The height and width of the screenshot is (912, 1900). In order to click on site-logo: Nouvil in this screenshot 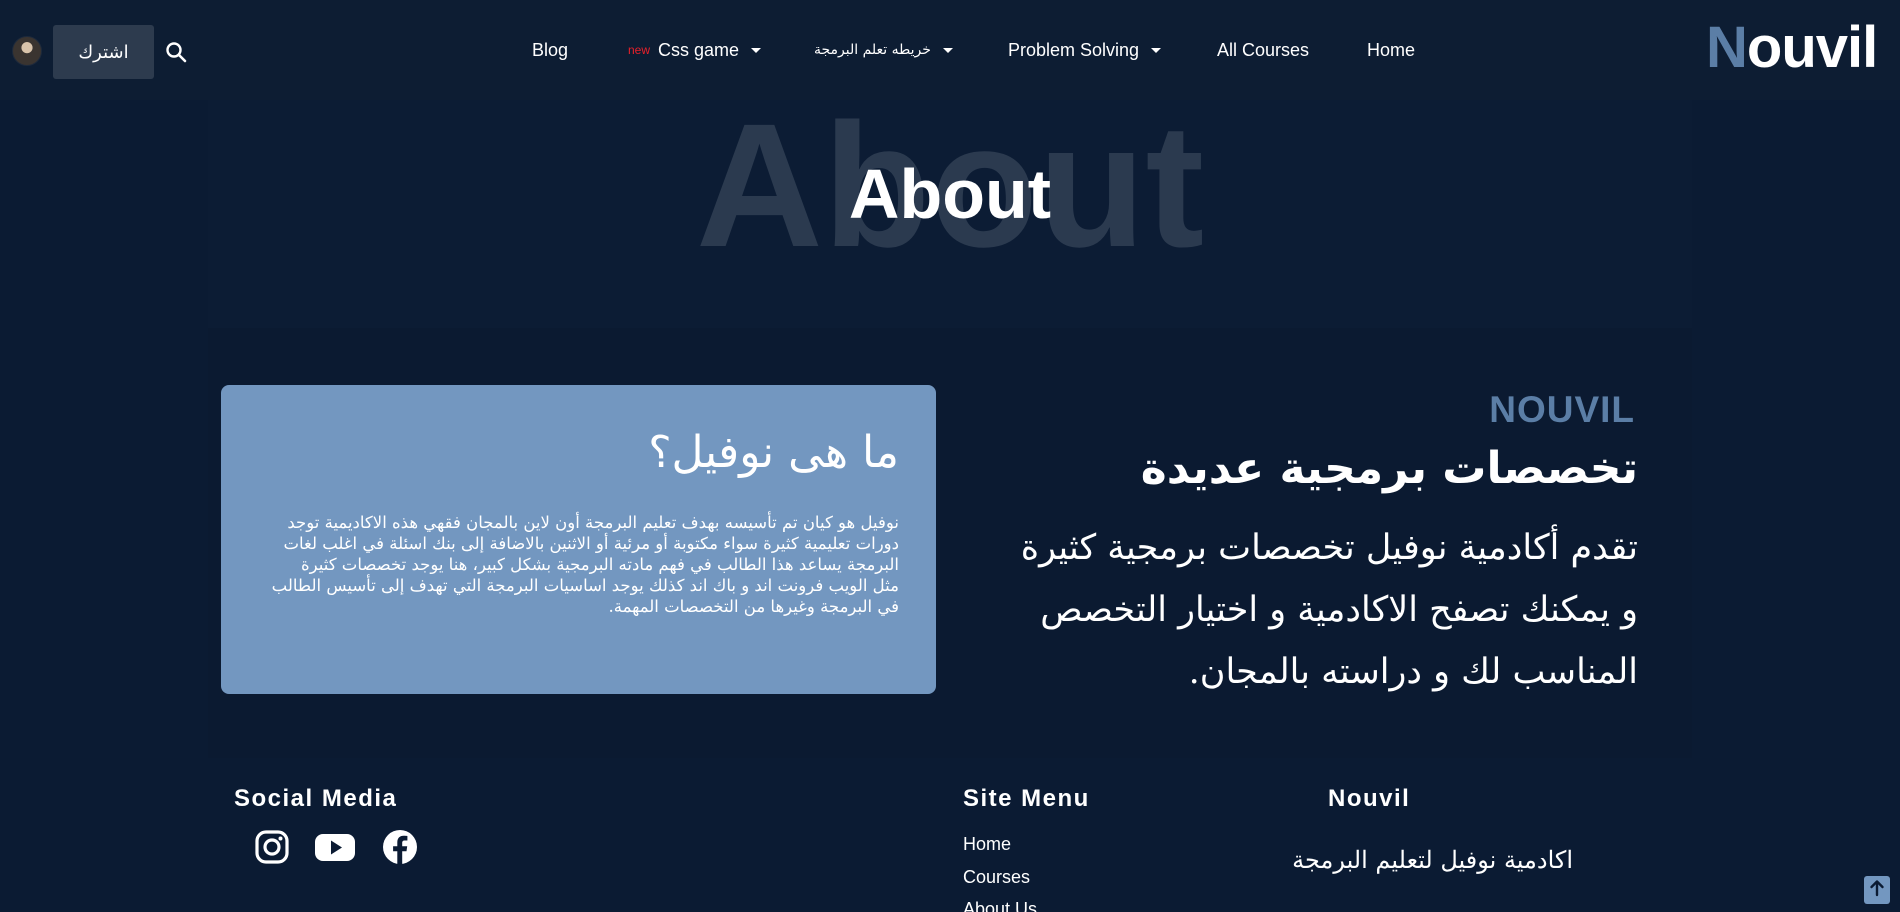, I will do `click(1792, 47)`.